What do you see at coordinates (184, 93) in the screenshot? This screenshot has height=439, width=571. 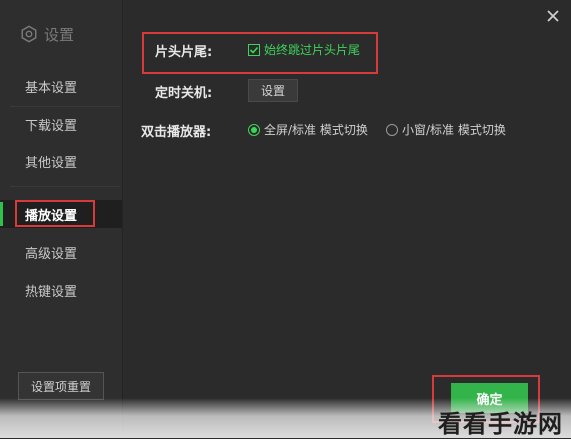 I see `timer-shutdown-label: 定时关机:` at bounding box center [184, 93].